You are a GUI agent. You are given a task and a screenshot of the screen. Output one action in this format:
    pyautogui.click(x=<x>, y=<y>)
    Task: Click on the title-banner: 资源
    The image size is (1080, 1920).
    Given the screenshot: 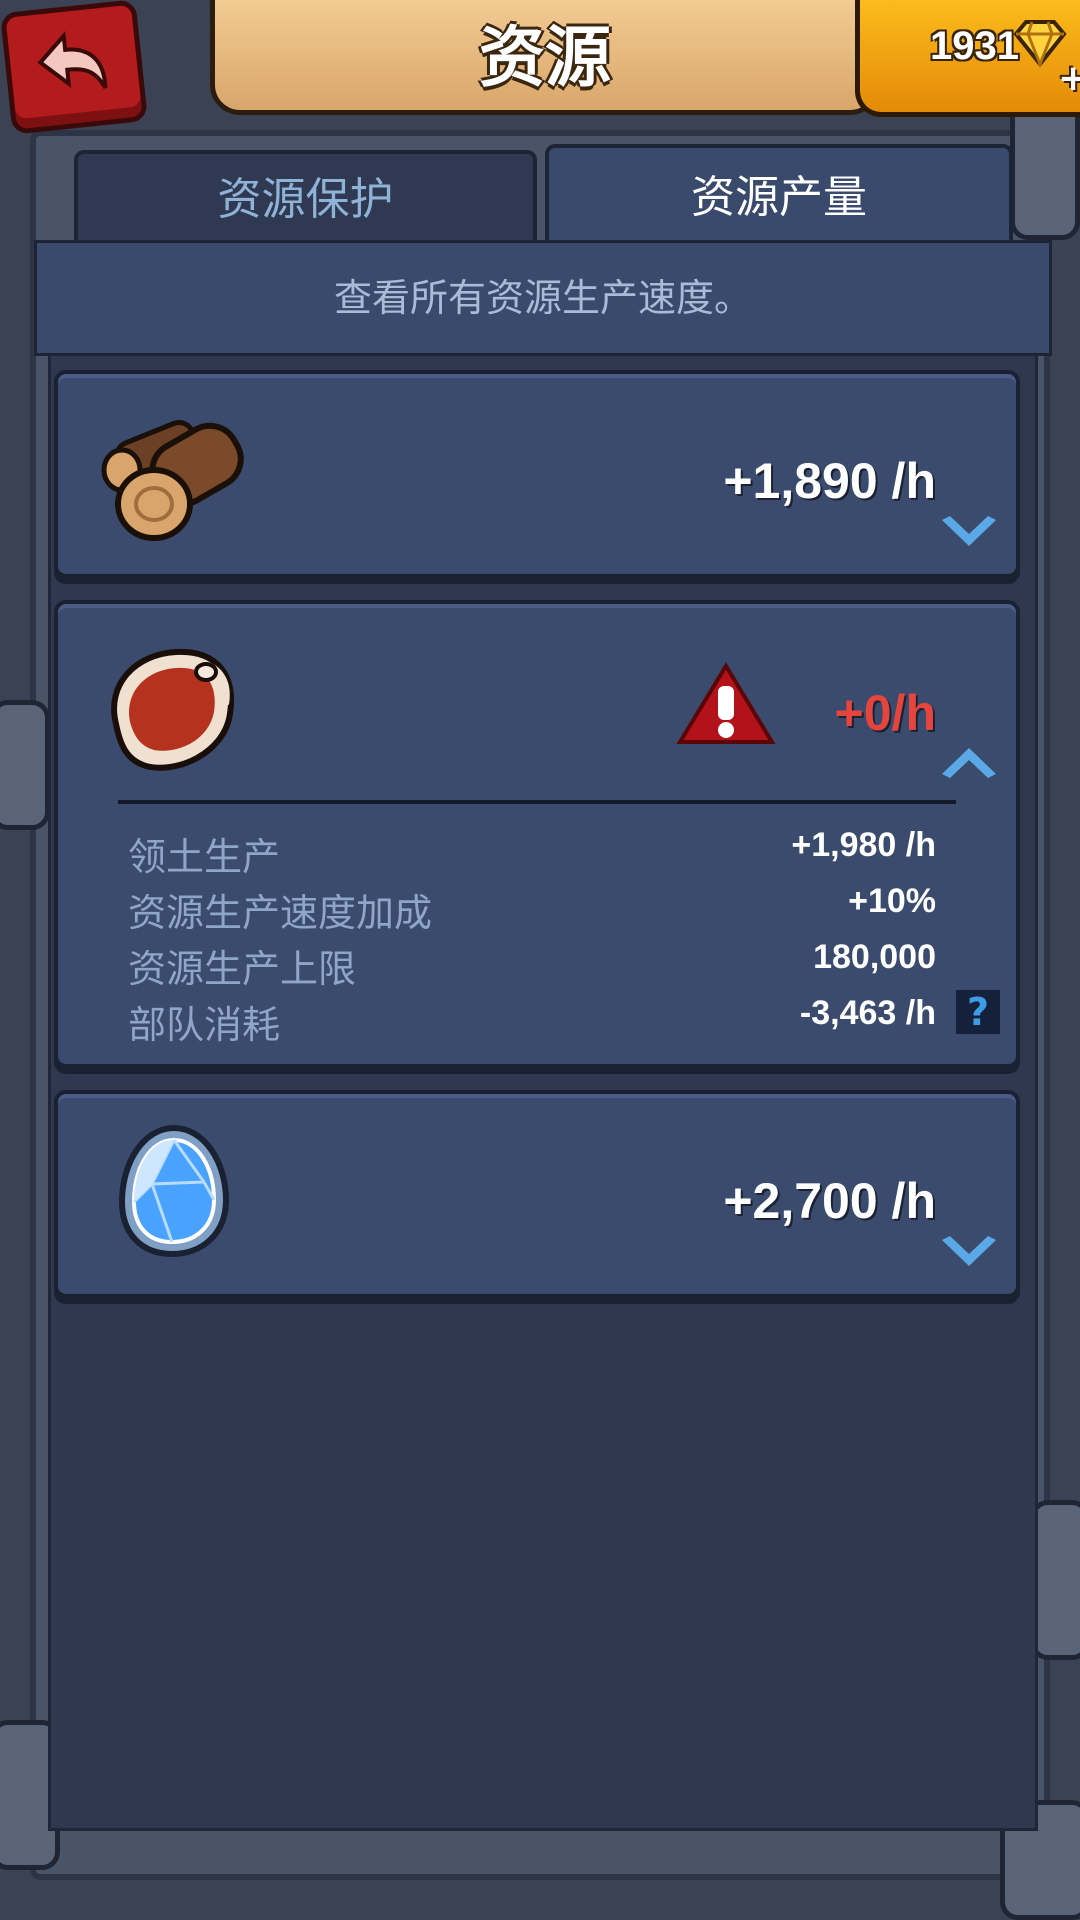 What is the action you would take?
    pyautogui.click(x=545, y=57)
    